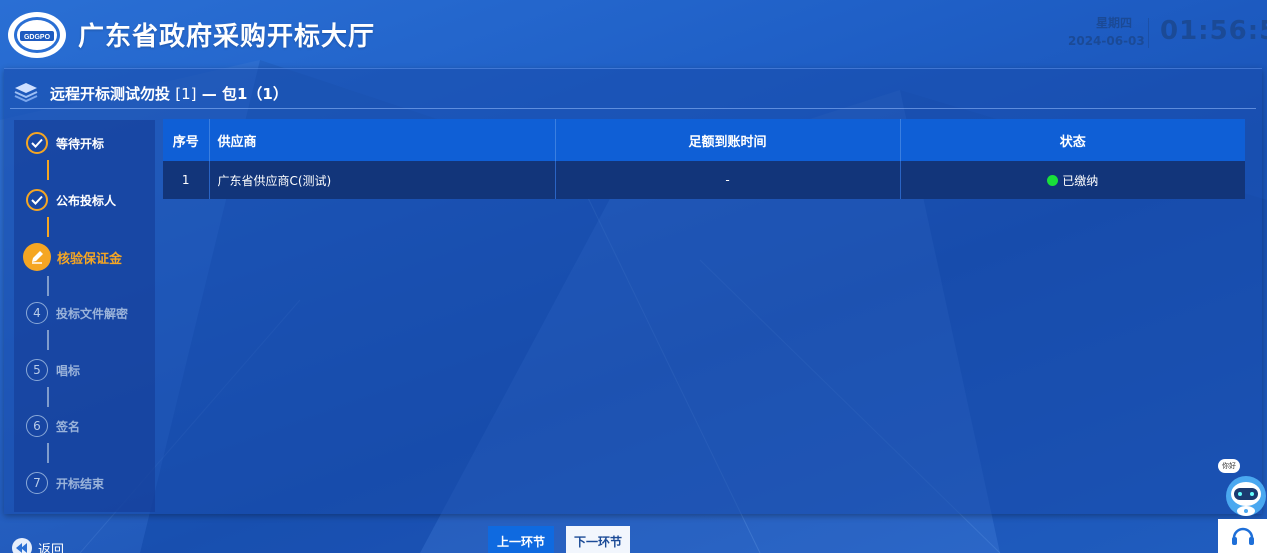  I want to click on step-decrypt-bids: 4 投标文件解密, so click(77, 313).